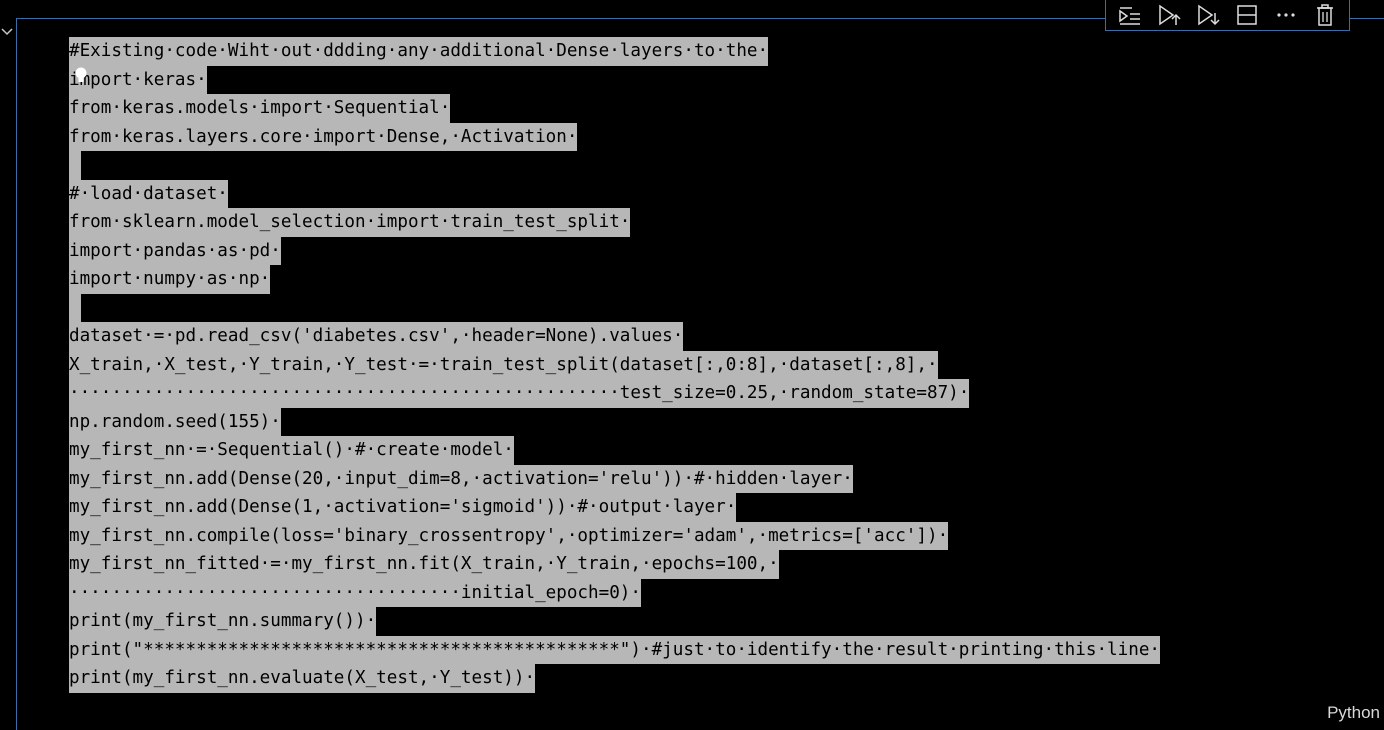 The height and width of the screenshot is (730, 1384). Describe the element at coordinates (223, 621) in the screenshot. I see `code-line-text: print(my_first_nn.summary())·` at that location.